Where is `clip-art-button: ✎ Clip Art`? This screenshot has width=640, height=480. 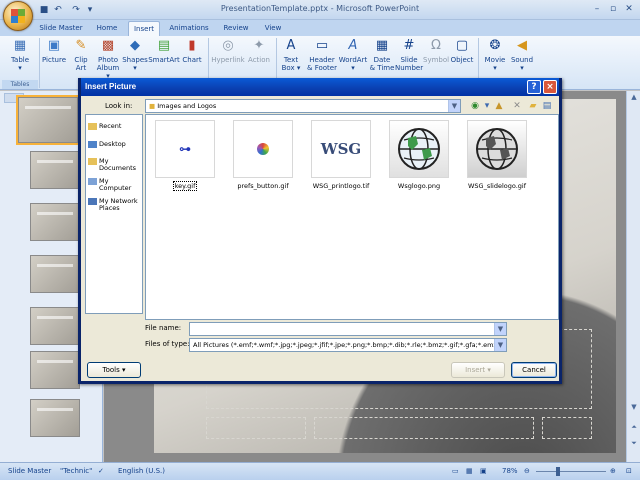
clip-art-button: ✎ Clip Art is located at coordinates (81, 58).